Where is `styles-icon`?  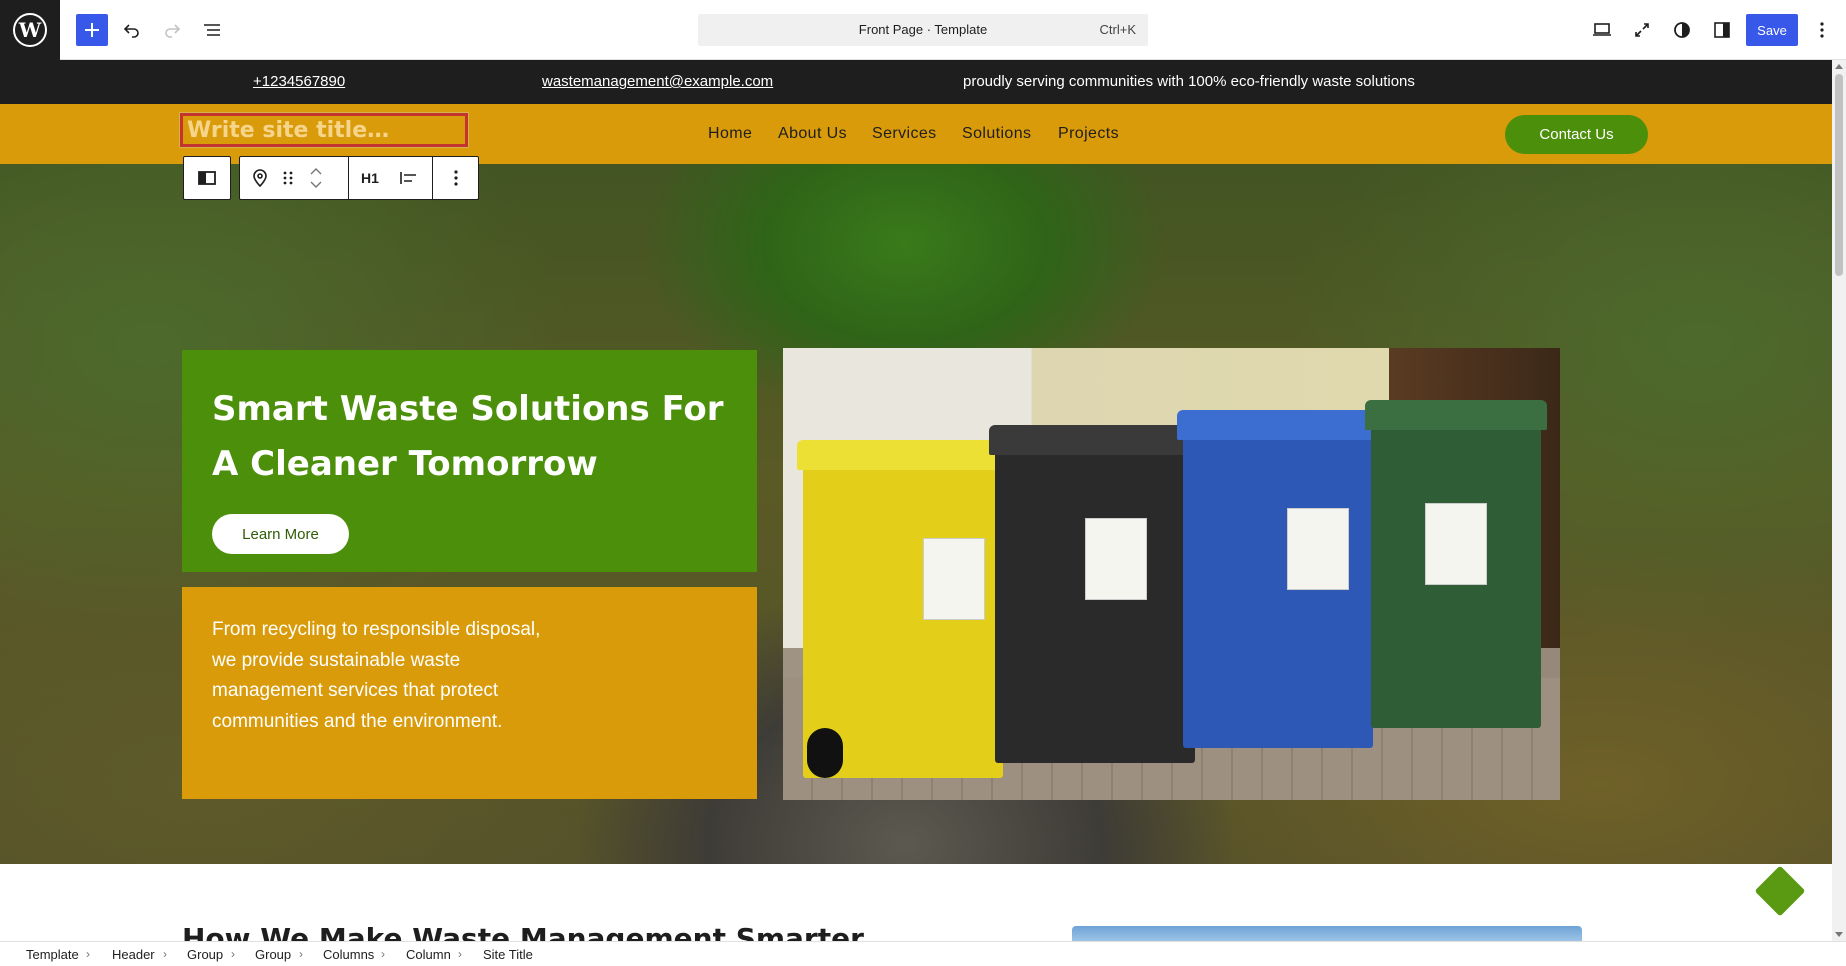
styles-icon is located at coordinates (1682, 30).